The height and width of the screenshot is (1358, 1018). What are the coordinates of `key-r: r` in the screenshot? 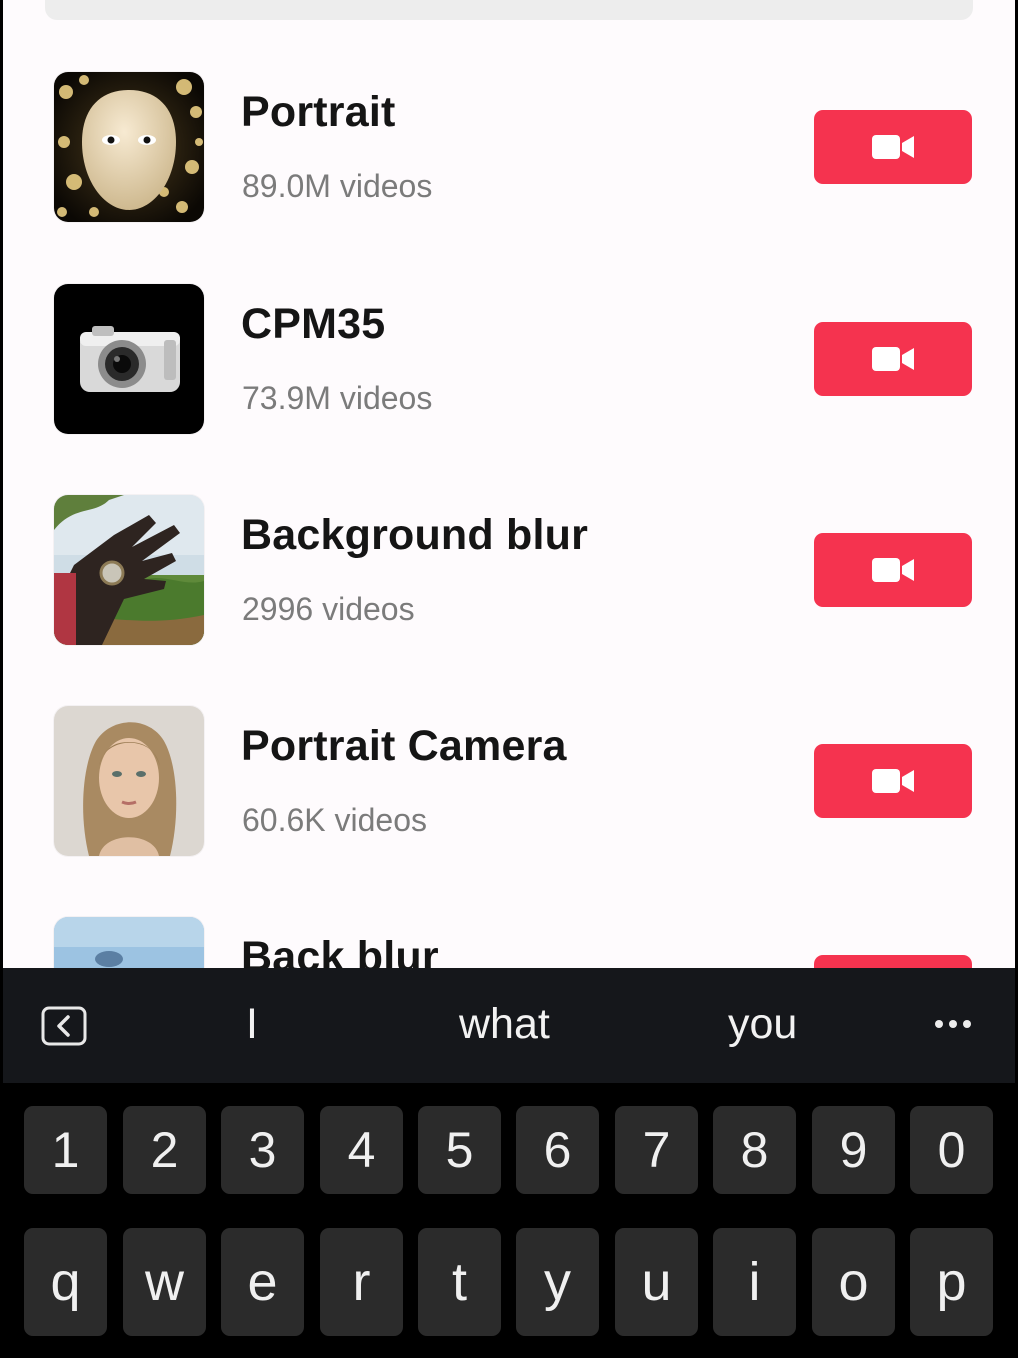 It's located at (361, 1282).